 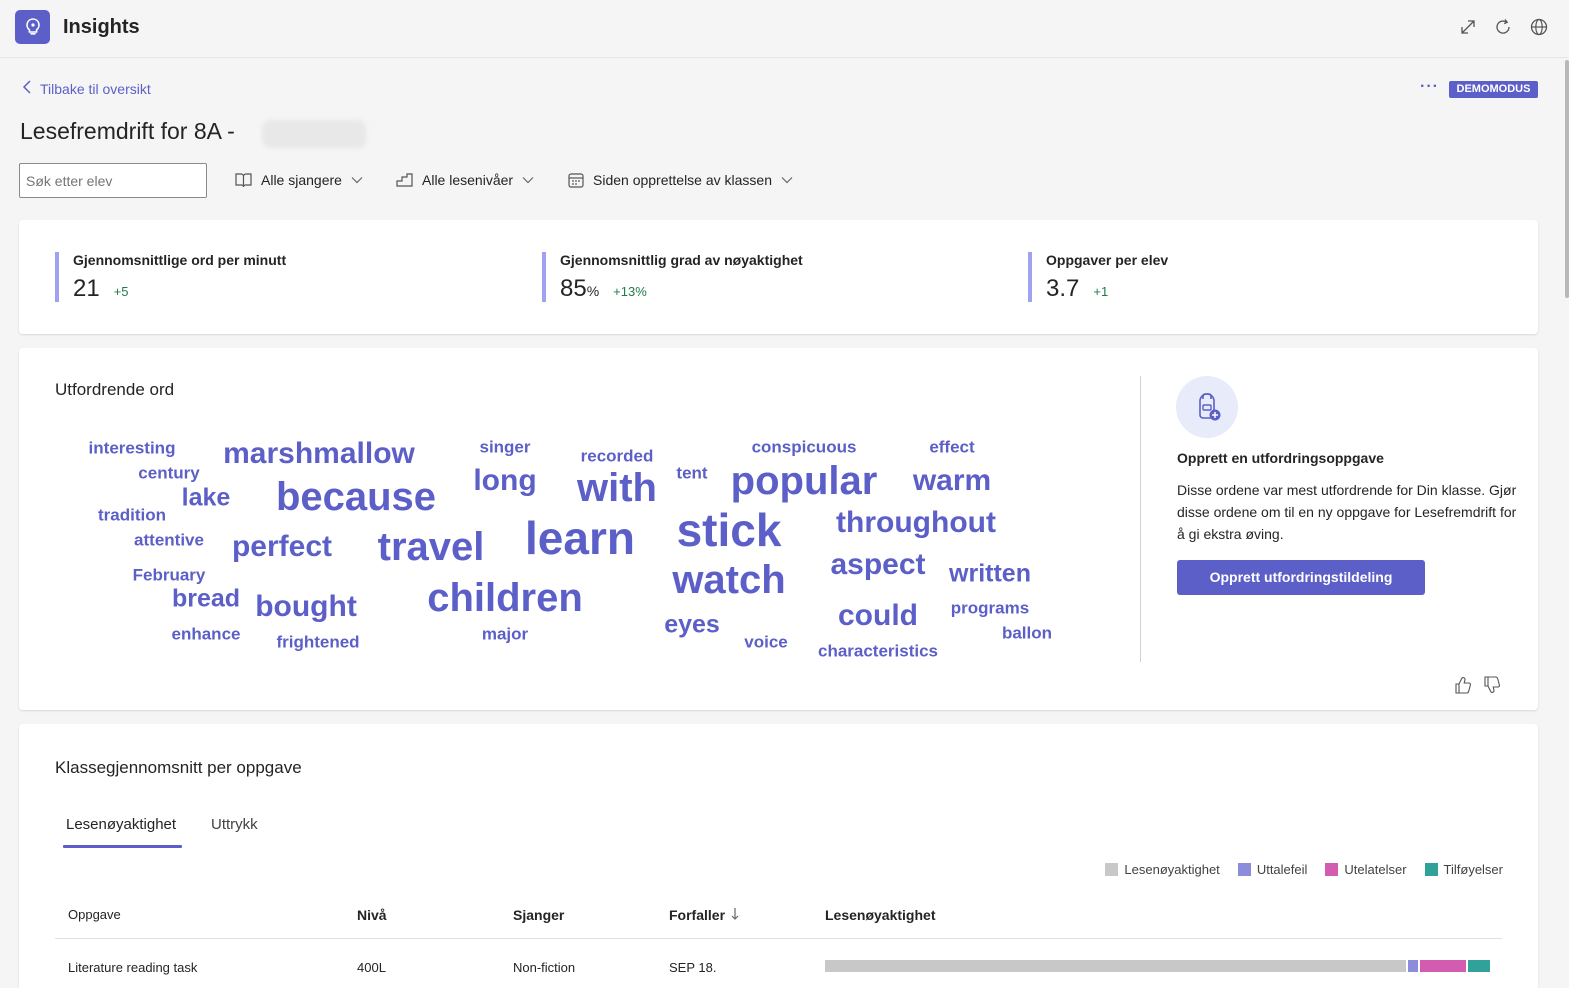 I want to click on app-bar: Insights, so click(x=784, y=29).